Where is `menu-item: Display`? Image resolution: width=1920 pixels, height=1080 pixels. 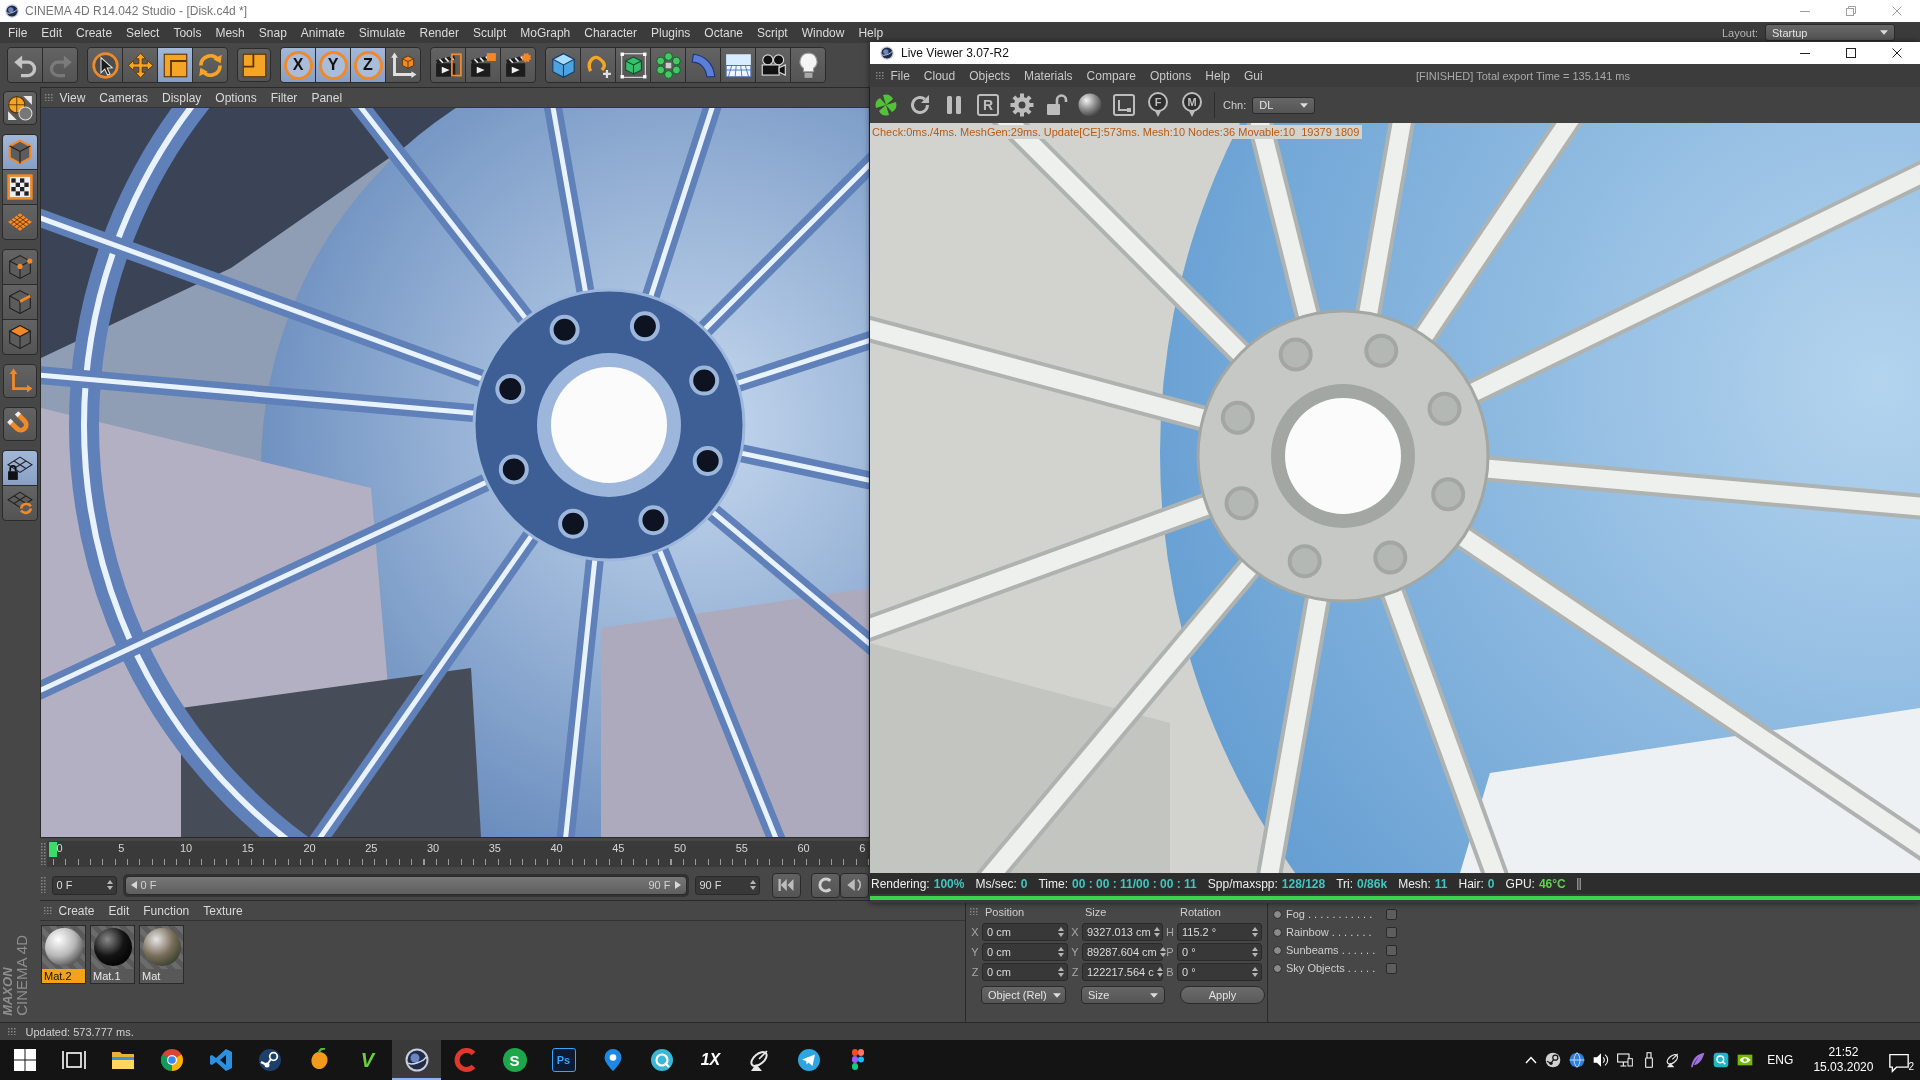 menu-item: Display is located at coordinates (182, 97).